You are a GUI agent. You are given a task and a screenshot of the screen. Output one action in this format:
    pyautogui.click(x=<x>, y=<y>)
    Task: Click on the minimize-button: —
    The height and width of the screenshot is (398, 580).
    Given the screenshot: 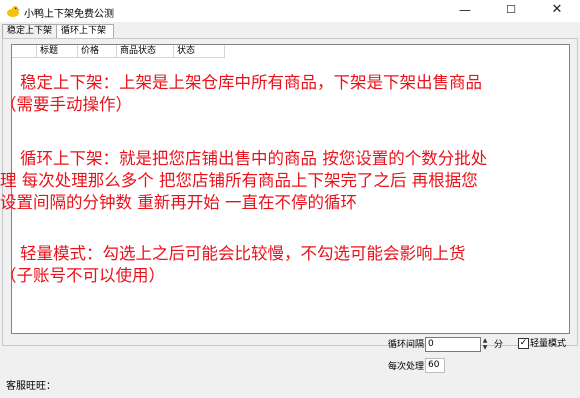 What is the action you would take?
    pyautogui.click(x=465, y=11)
    